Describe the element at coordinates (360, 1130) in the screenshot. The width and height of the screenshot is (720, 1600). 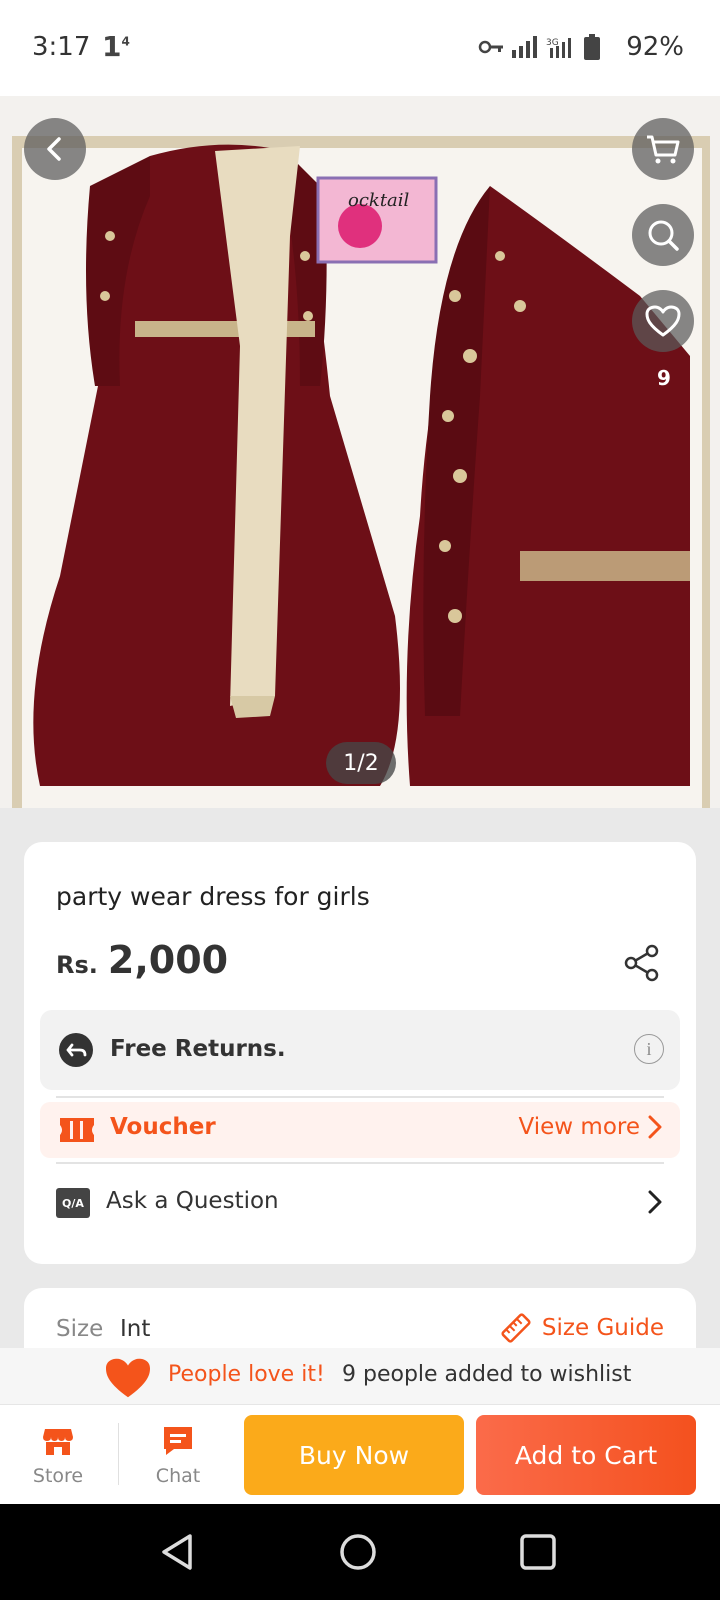
I see `voucher-row: Voucher View more` at that location.